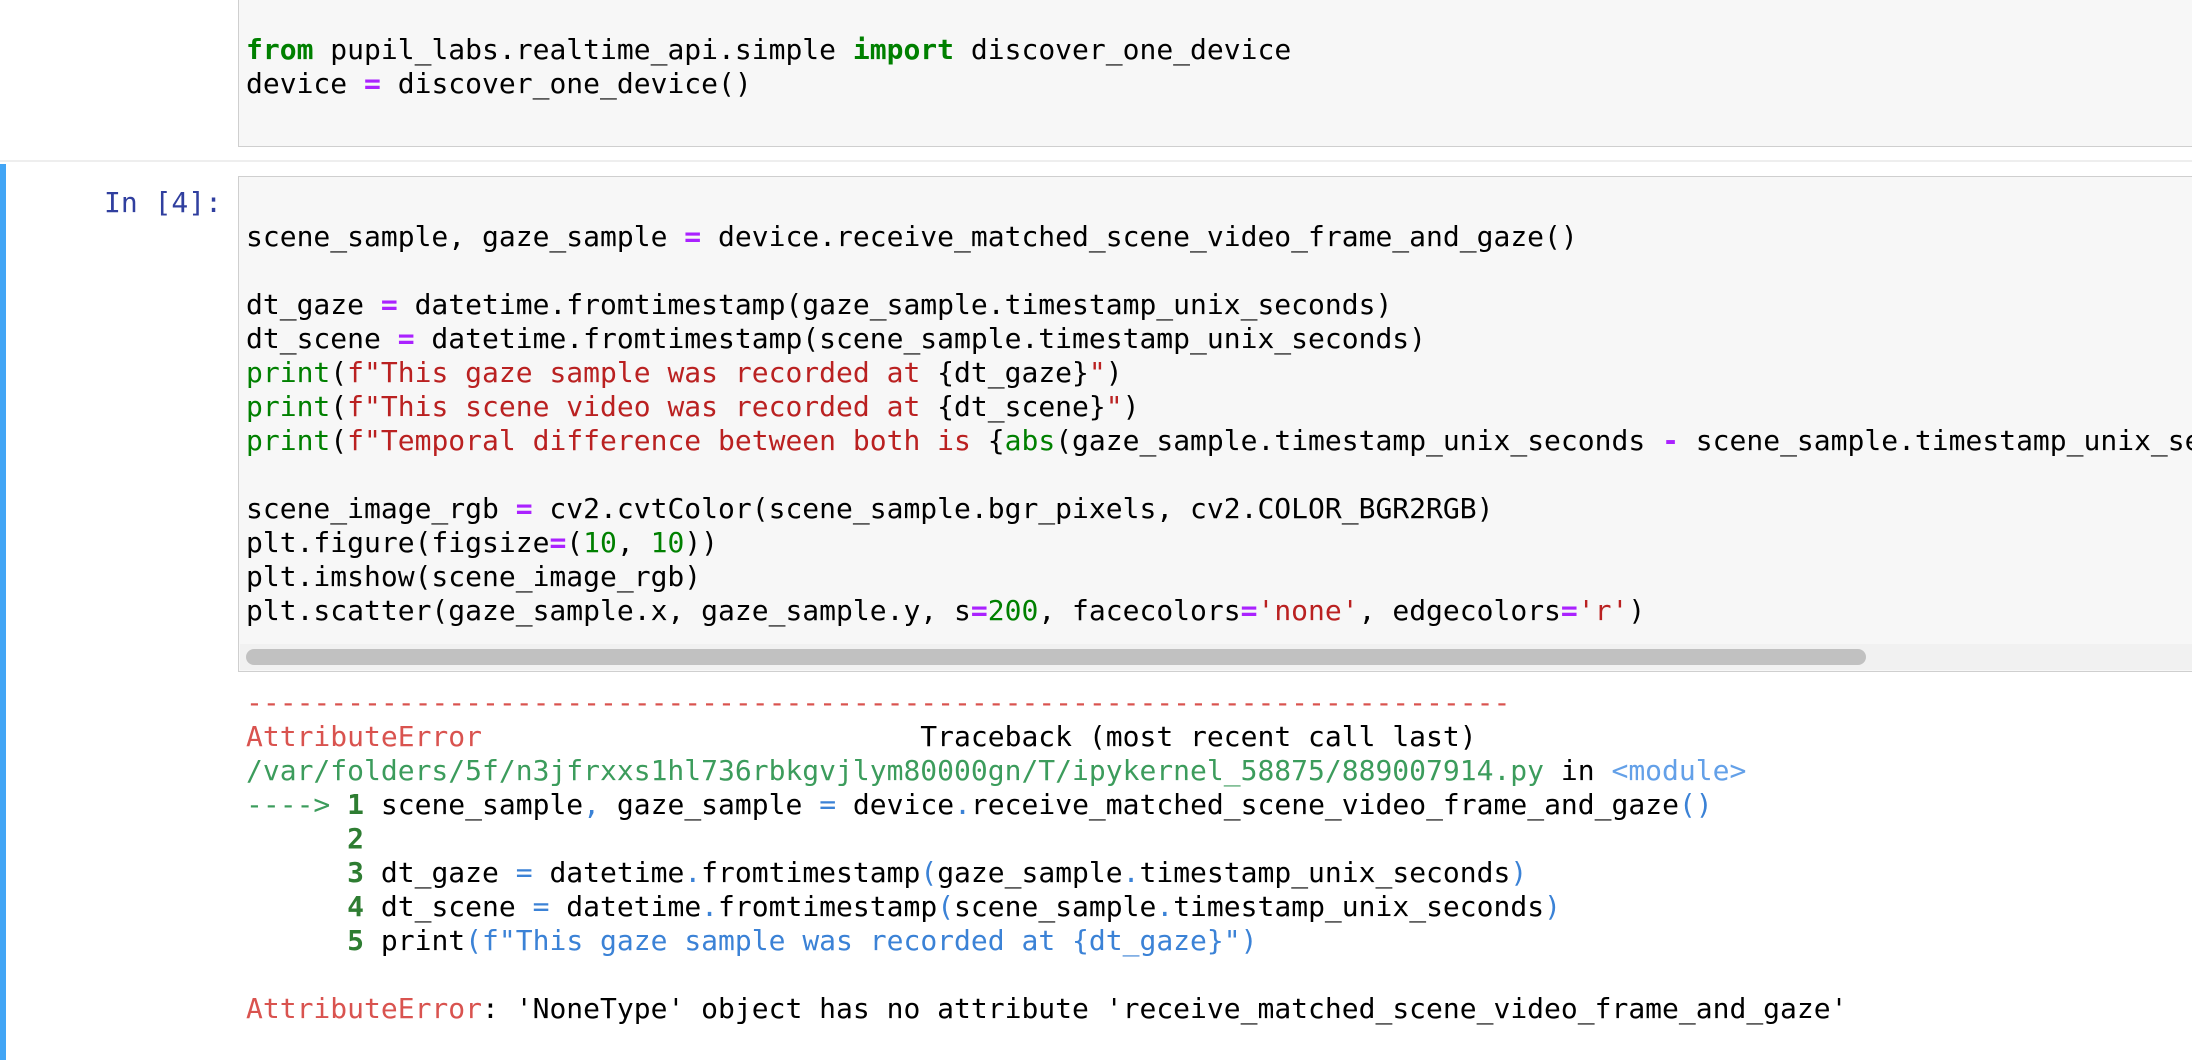 This screenshot has width=2192, height=1060. What do you see at coordinates (642, 372) in the screenshot?
I see `code-token: f"This gaze sample was recorded at` at bounding box center [642, 372].